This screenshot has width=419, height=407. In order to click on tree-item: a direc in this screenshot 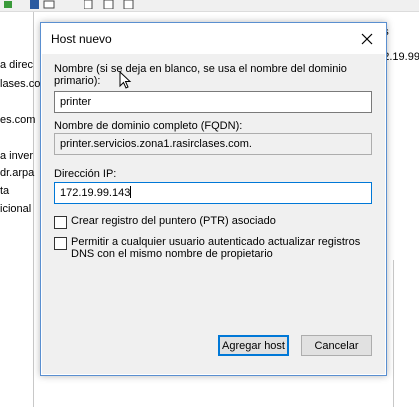, I will do `click(16, 65)`.